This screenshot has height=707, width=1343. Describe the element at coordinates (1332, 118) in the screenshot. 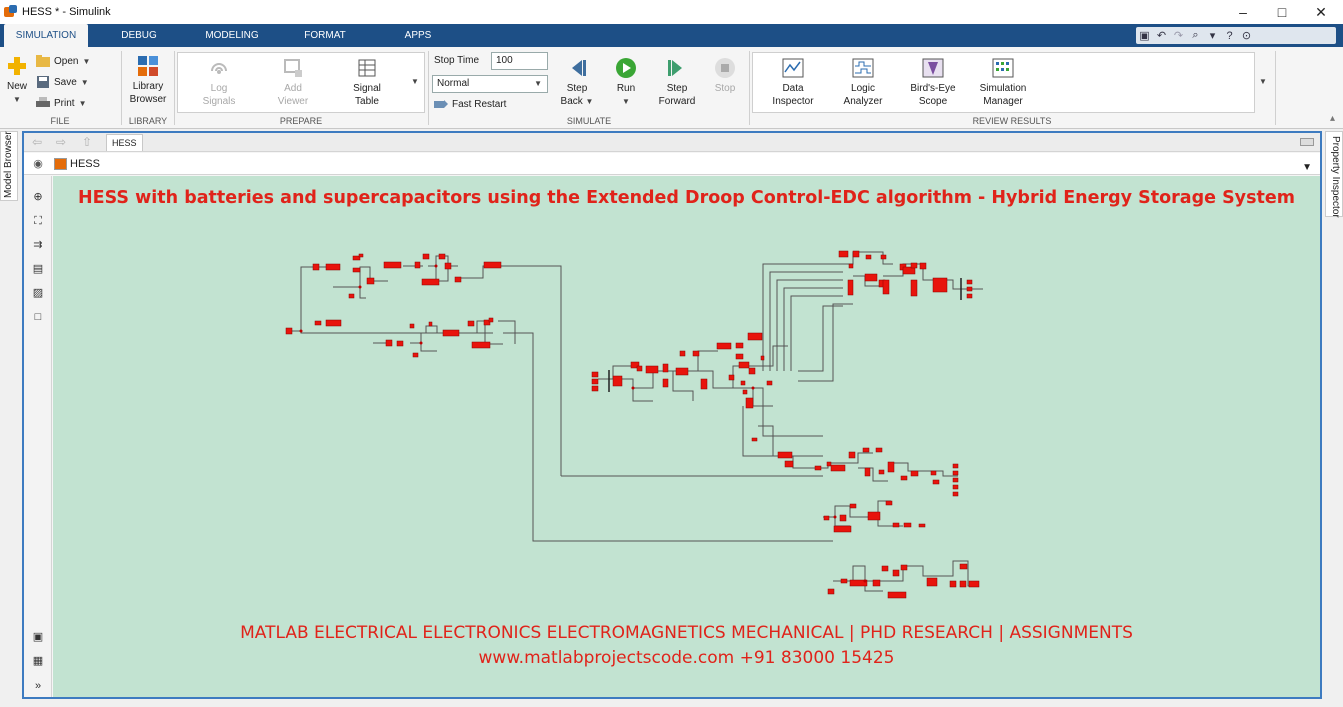

I see `collapse-ribbon-icon: ▴` at that location.